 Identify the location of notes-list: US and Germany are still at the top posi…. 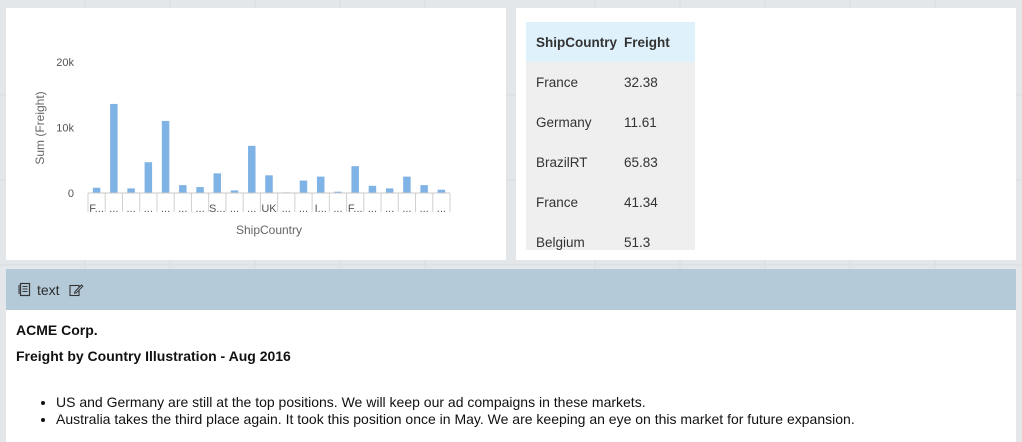
(511, 411).